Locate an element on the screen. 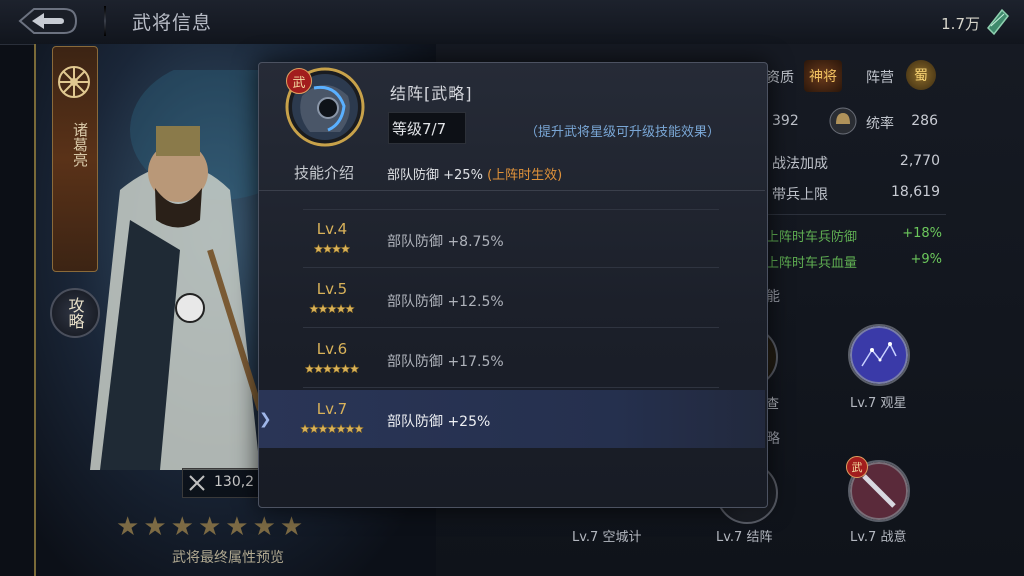  skill-caption: Lv.7 空城计 is located at coordinates (607, 537).